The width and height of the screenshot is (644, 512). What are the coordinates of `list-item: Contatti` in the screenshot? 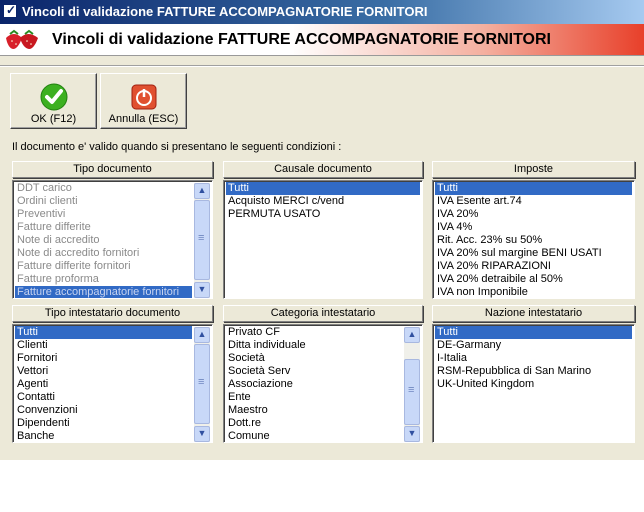 It's located at (103, 397).